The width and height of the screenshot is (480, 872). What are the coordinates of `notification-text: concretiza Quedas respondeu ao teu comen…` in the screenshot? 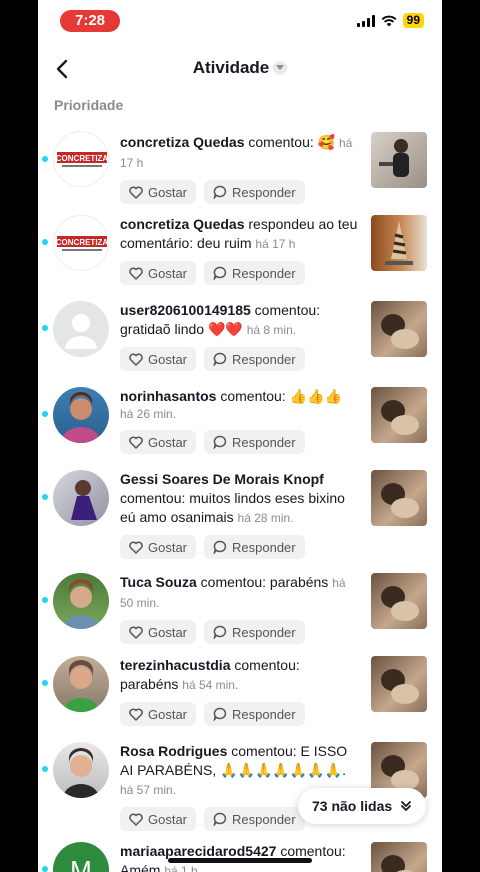 It's located at (239, 233).